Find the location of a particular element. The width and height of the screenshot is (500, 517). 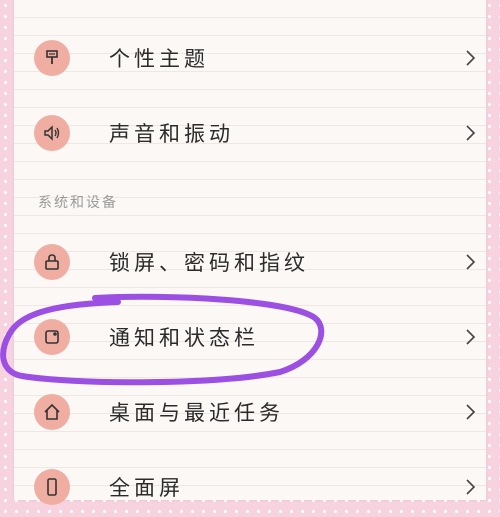

settings-item-label: 桌面与最近任务 is located at coordinates (196, 413).